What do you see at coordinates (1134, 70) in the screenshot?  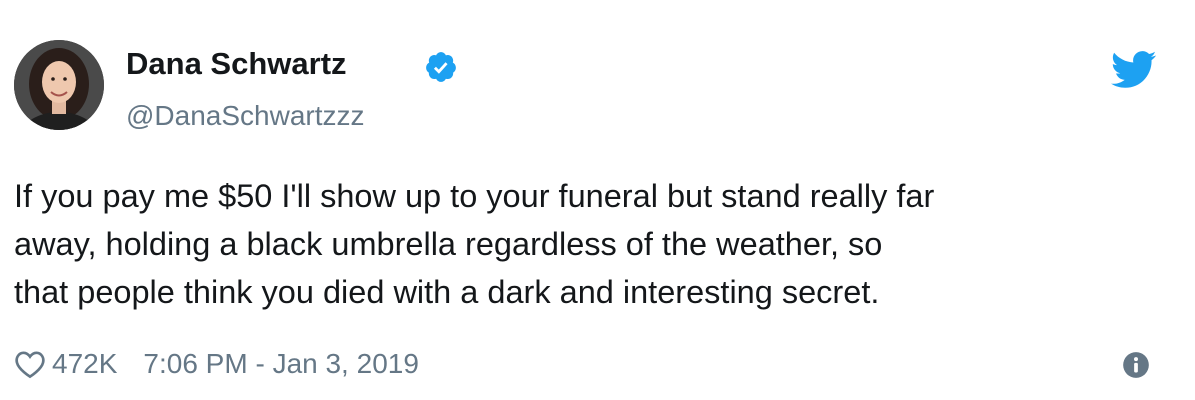 I see `twitter-bird-icon` at bounding box center [1134, 70].